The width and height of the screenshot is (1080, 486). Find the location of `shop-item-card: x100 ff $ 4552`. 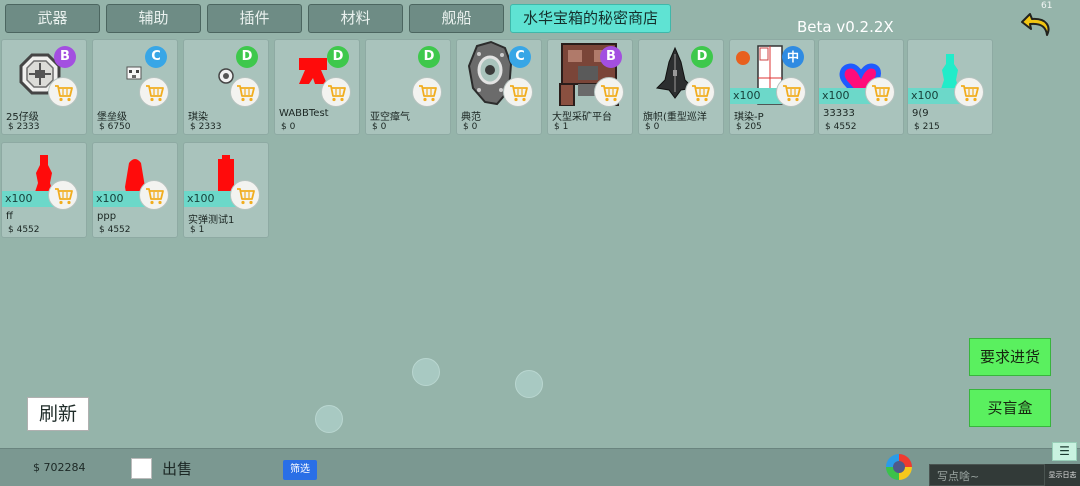

shop-item-card: x100 ff $ 4552 is located at coordinates (44, 190).